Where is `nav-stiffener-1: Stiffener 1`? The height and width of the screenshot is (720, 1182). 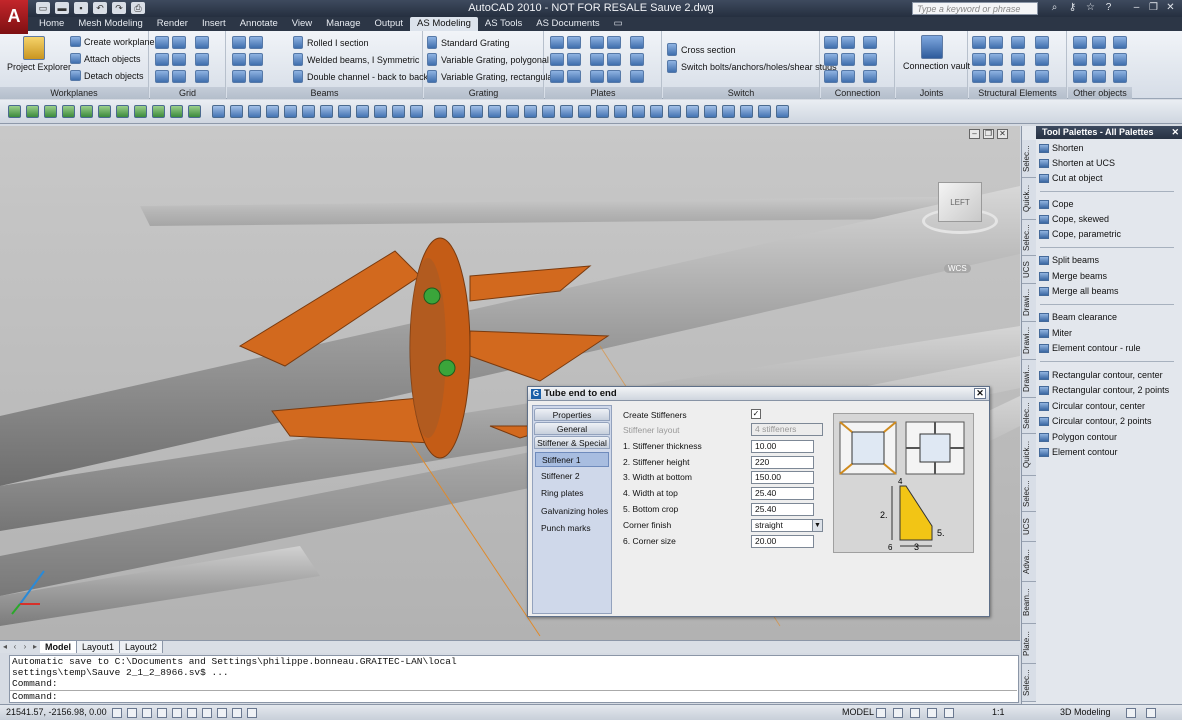
nav-stiffener-1: Stiffener 1 is located at coordinates (572, 459).